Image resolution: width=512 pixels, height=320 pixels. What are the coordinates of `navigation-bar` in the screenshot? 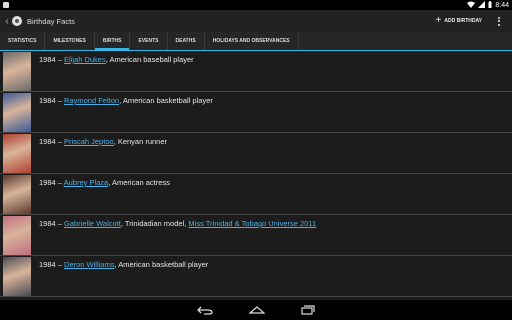 It's located at (256, 310).